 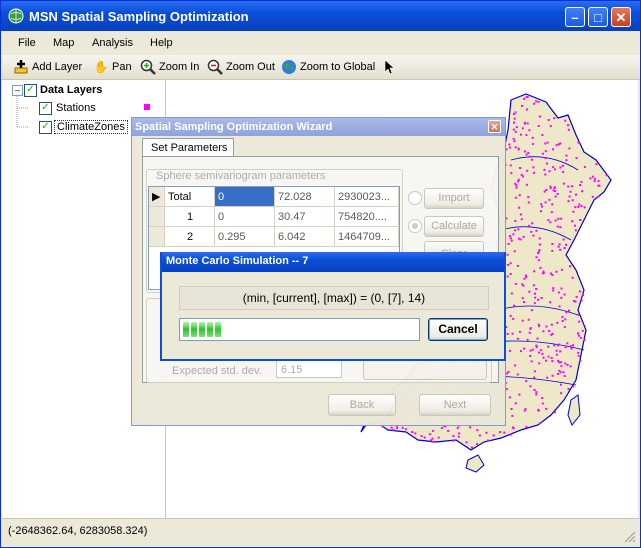 What do you see at coordinates (112, 43) in the screenshot?
I see `menu-analysis: Analysis` at bounding box center [112, 43].